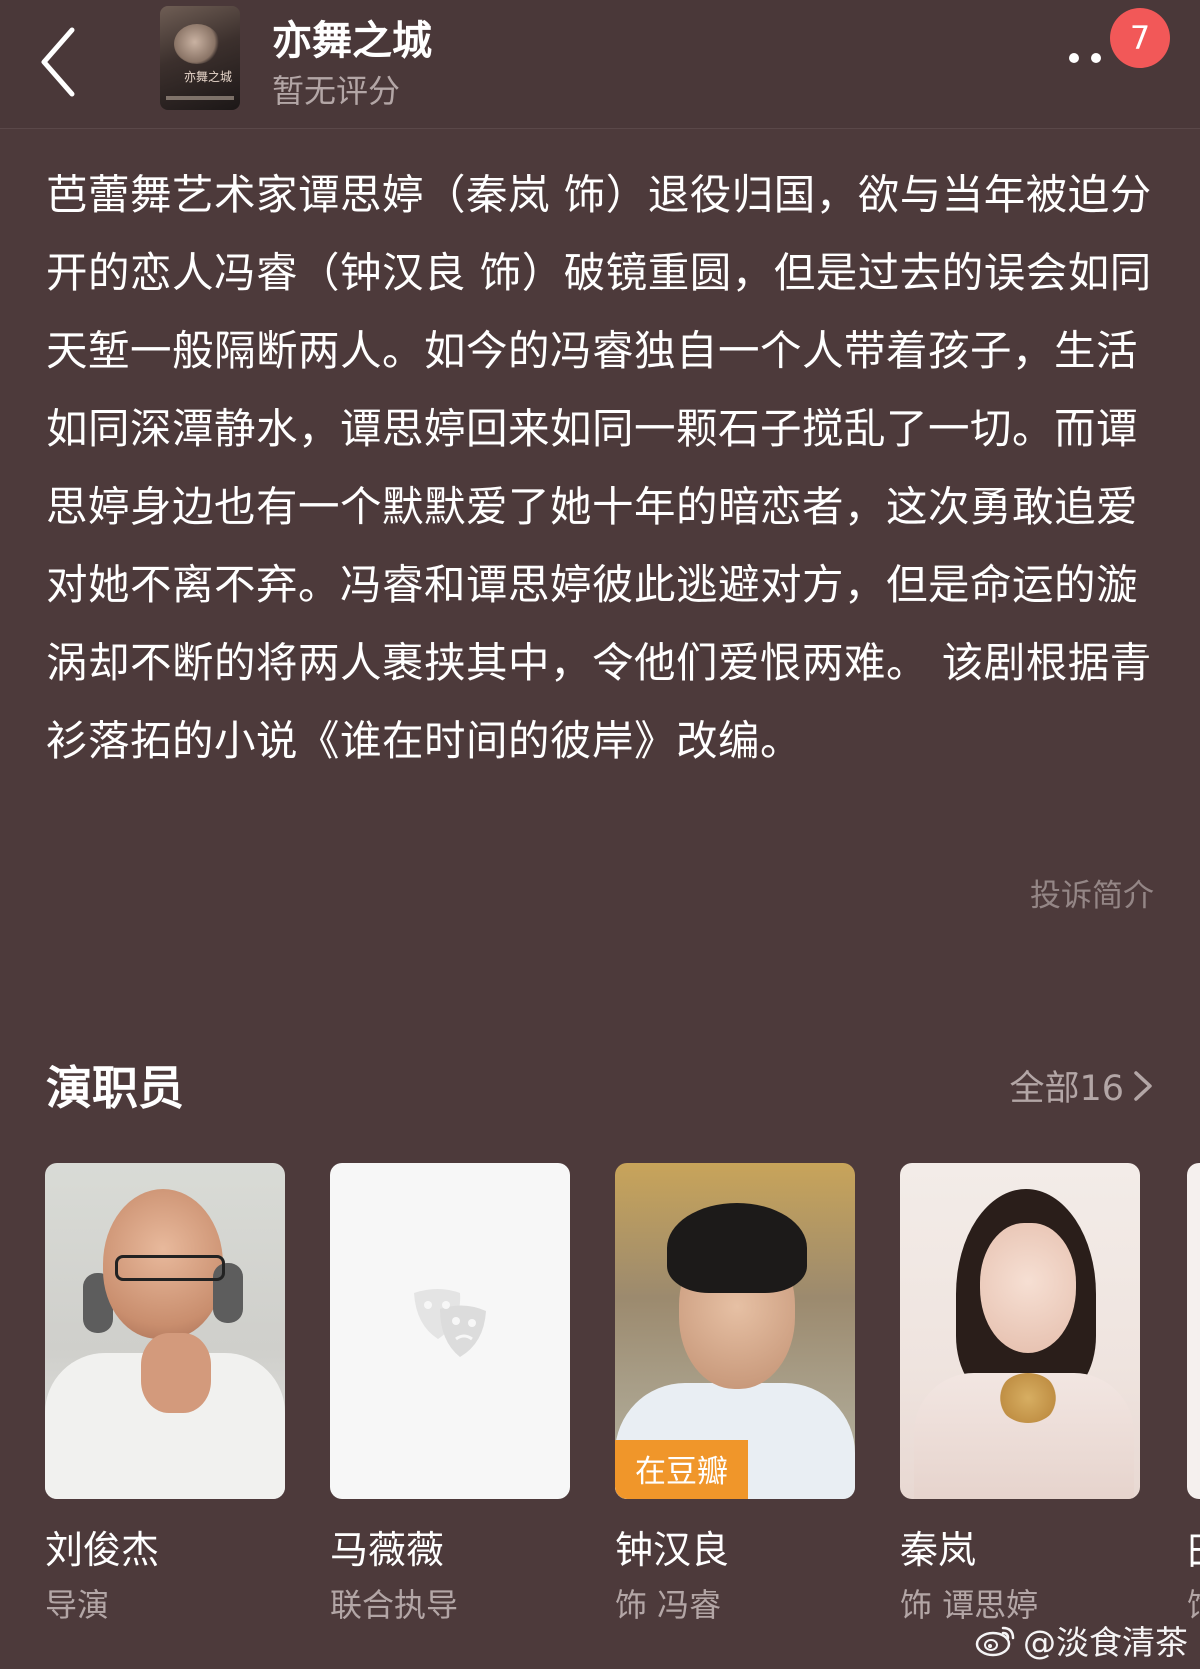 Image resolution: width=1200 pixels, height=1669 pixels. What do you see at coordinates (668, 1605) in the screenshot?
I see `cast-role: 饰 冯睿` at bounding box center [668, 1605].